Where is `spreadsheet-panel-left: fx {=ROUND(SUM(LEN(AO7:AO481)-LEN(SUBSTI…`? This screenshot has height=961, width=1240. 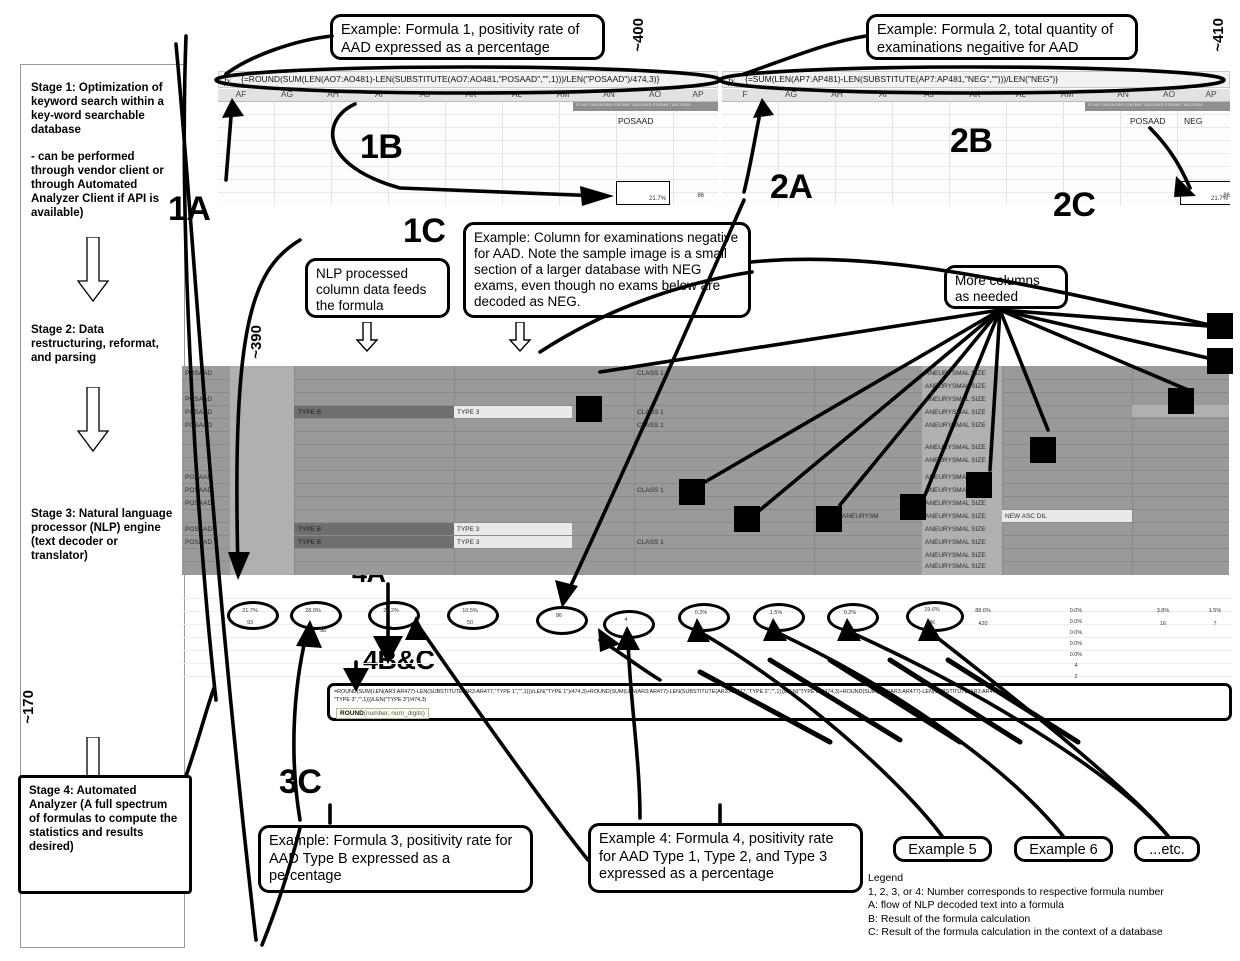
spreadsheet-panel-left: fx {=ROUND(SUM(LEN(AO7:AO481)-LEN(SUBSTI… is located at coordinates (468, 138).